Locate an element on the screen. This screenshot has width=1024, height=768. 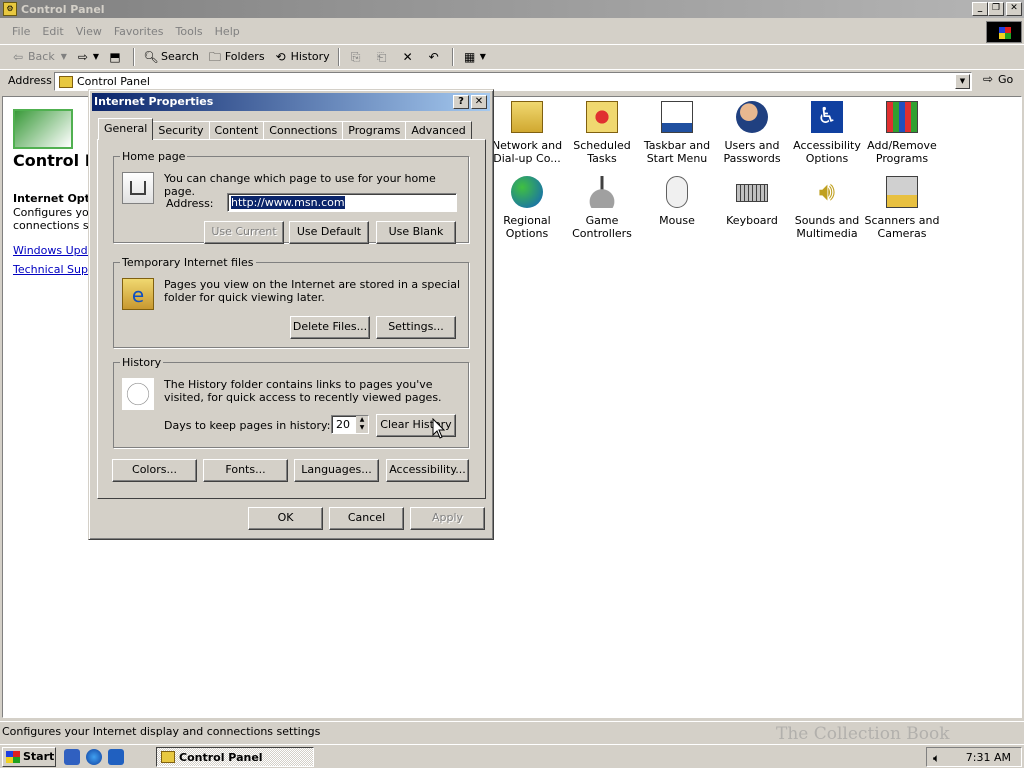
ok-button: OK is located at coordinates (285, 518).